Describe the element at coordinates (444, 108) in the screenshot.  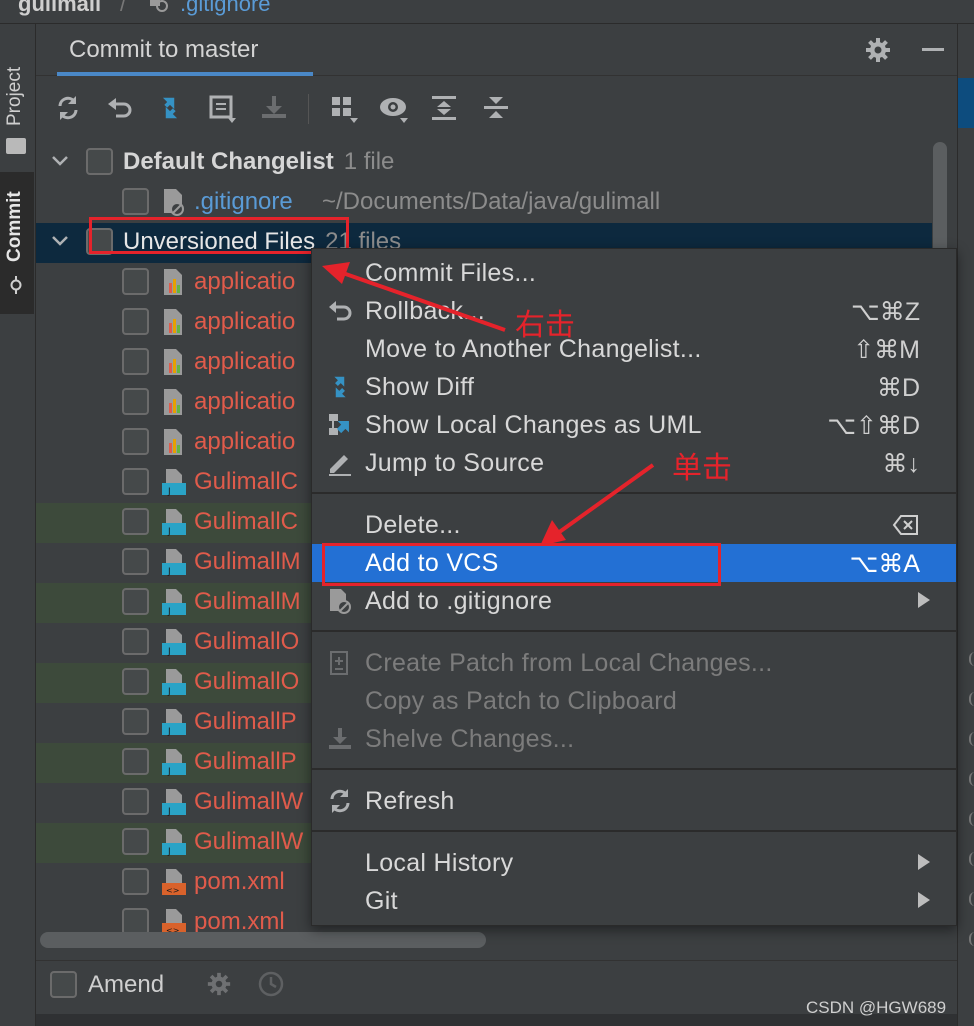
I see `expand-all-icon` at that location.